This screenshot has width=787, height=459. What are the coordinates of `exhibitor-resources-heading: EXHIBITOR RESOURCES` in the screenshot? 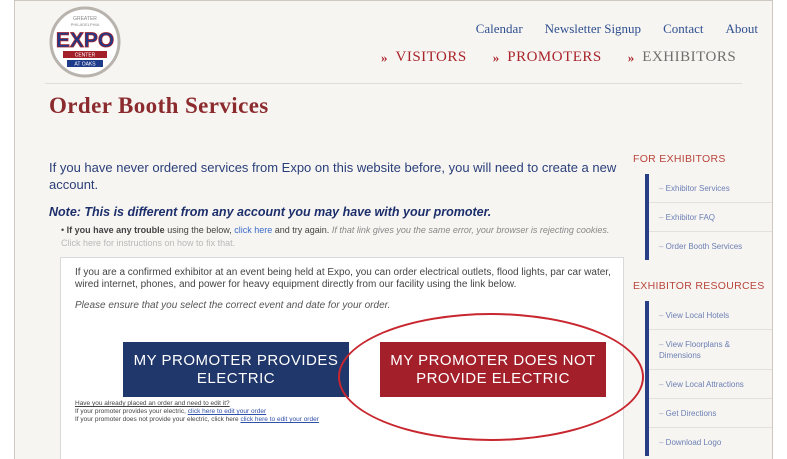 It's located at (699, 286).